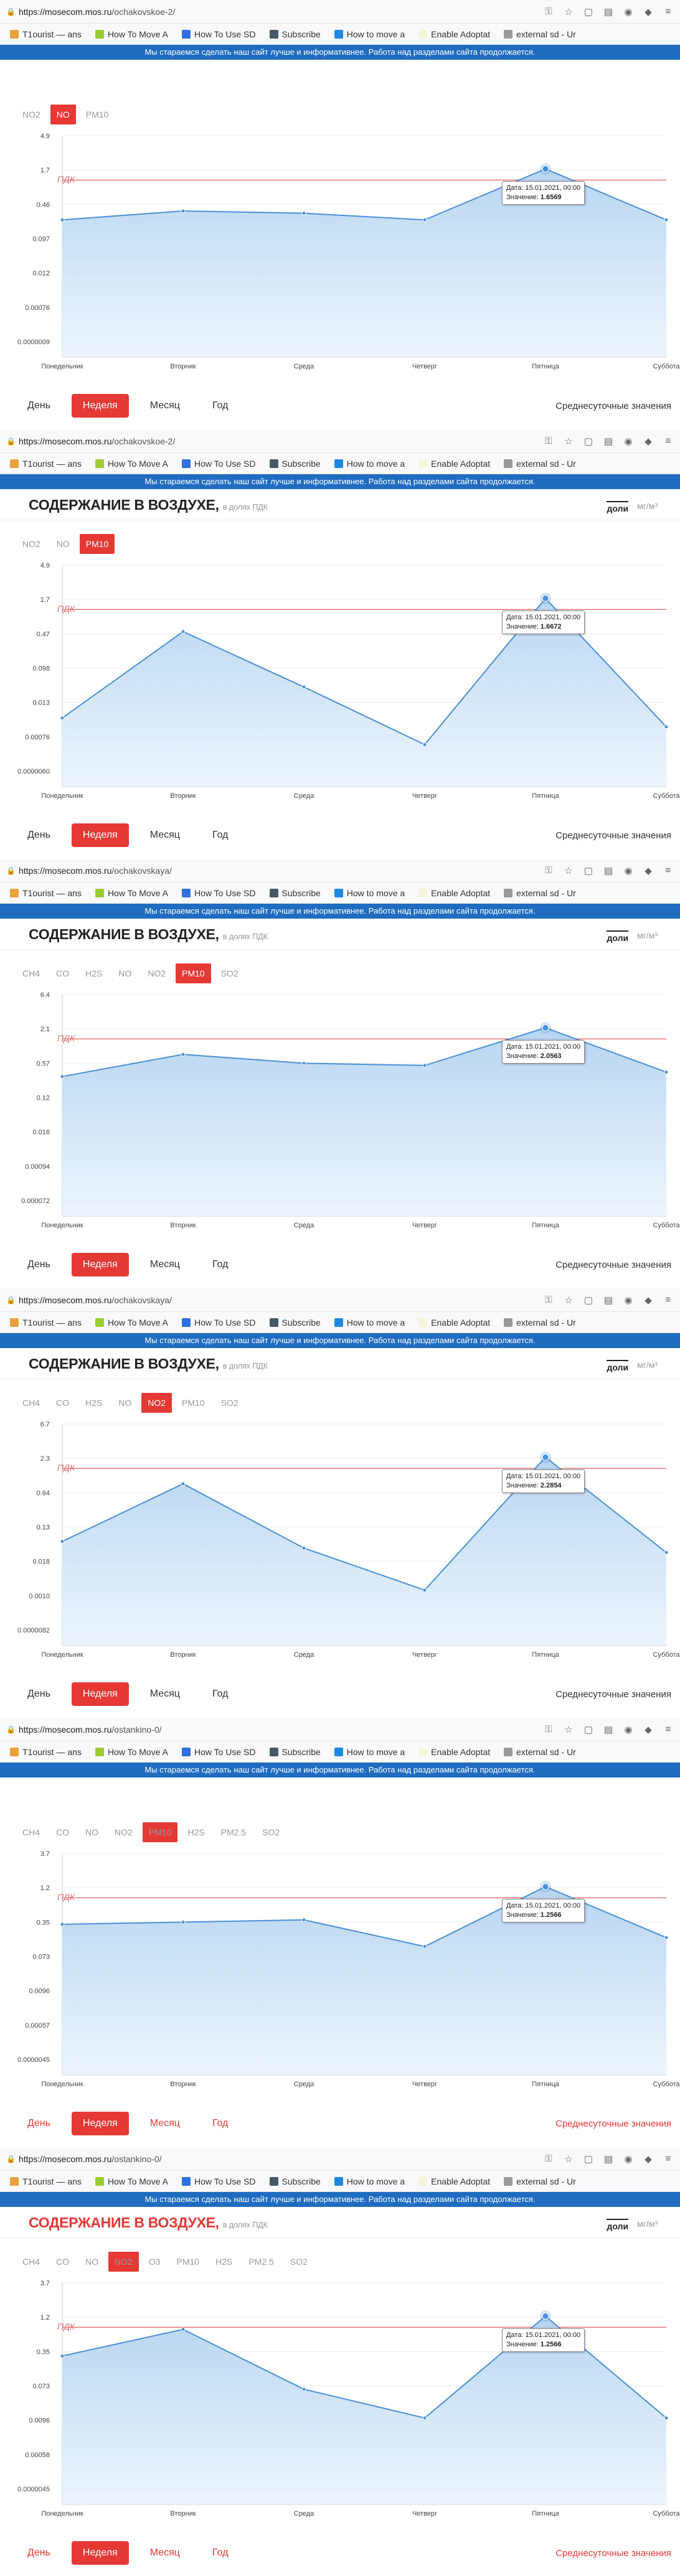 This screenshot has width=680, height=2576. I want to click on pollutant-tab: O3, so click(155, 2262).